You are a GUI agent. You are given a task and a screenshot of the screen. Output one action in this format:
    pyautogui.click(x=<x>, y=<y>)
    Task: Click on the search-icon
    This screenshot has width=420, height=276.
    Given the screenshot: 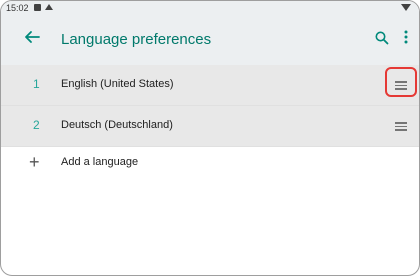 What is the action you would take?
    pyautogui.click(x=383, y=39)
    